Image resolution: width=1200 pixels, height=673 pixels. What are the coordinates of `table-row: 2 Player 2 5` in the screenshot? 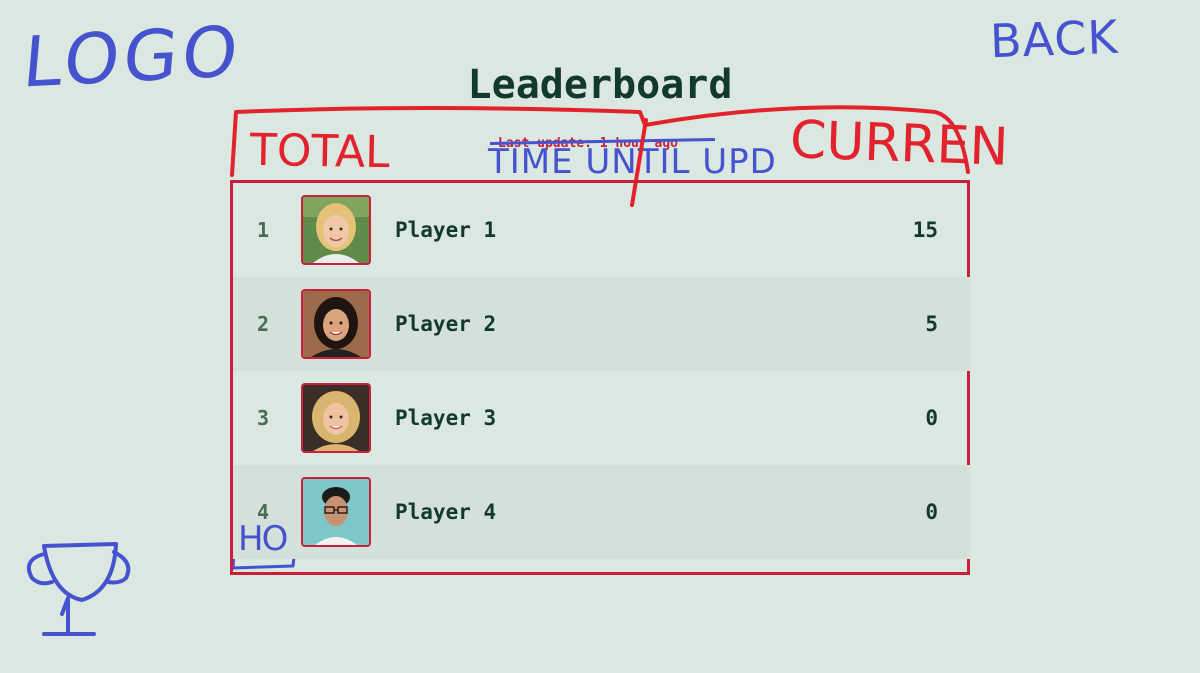 It's located at (601, 324).